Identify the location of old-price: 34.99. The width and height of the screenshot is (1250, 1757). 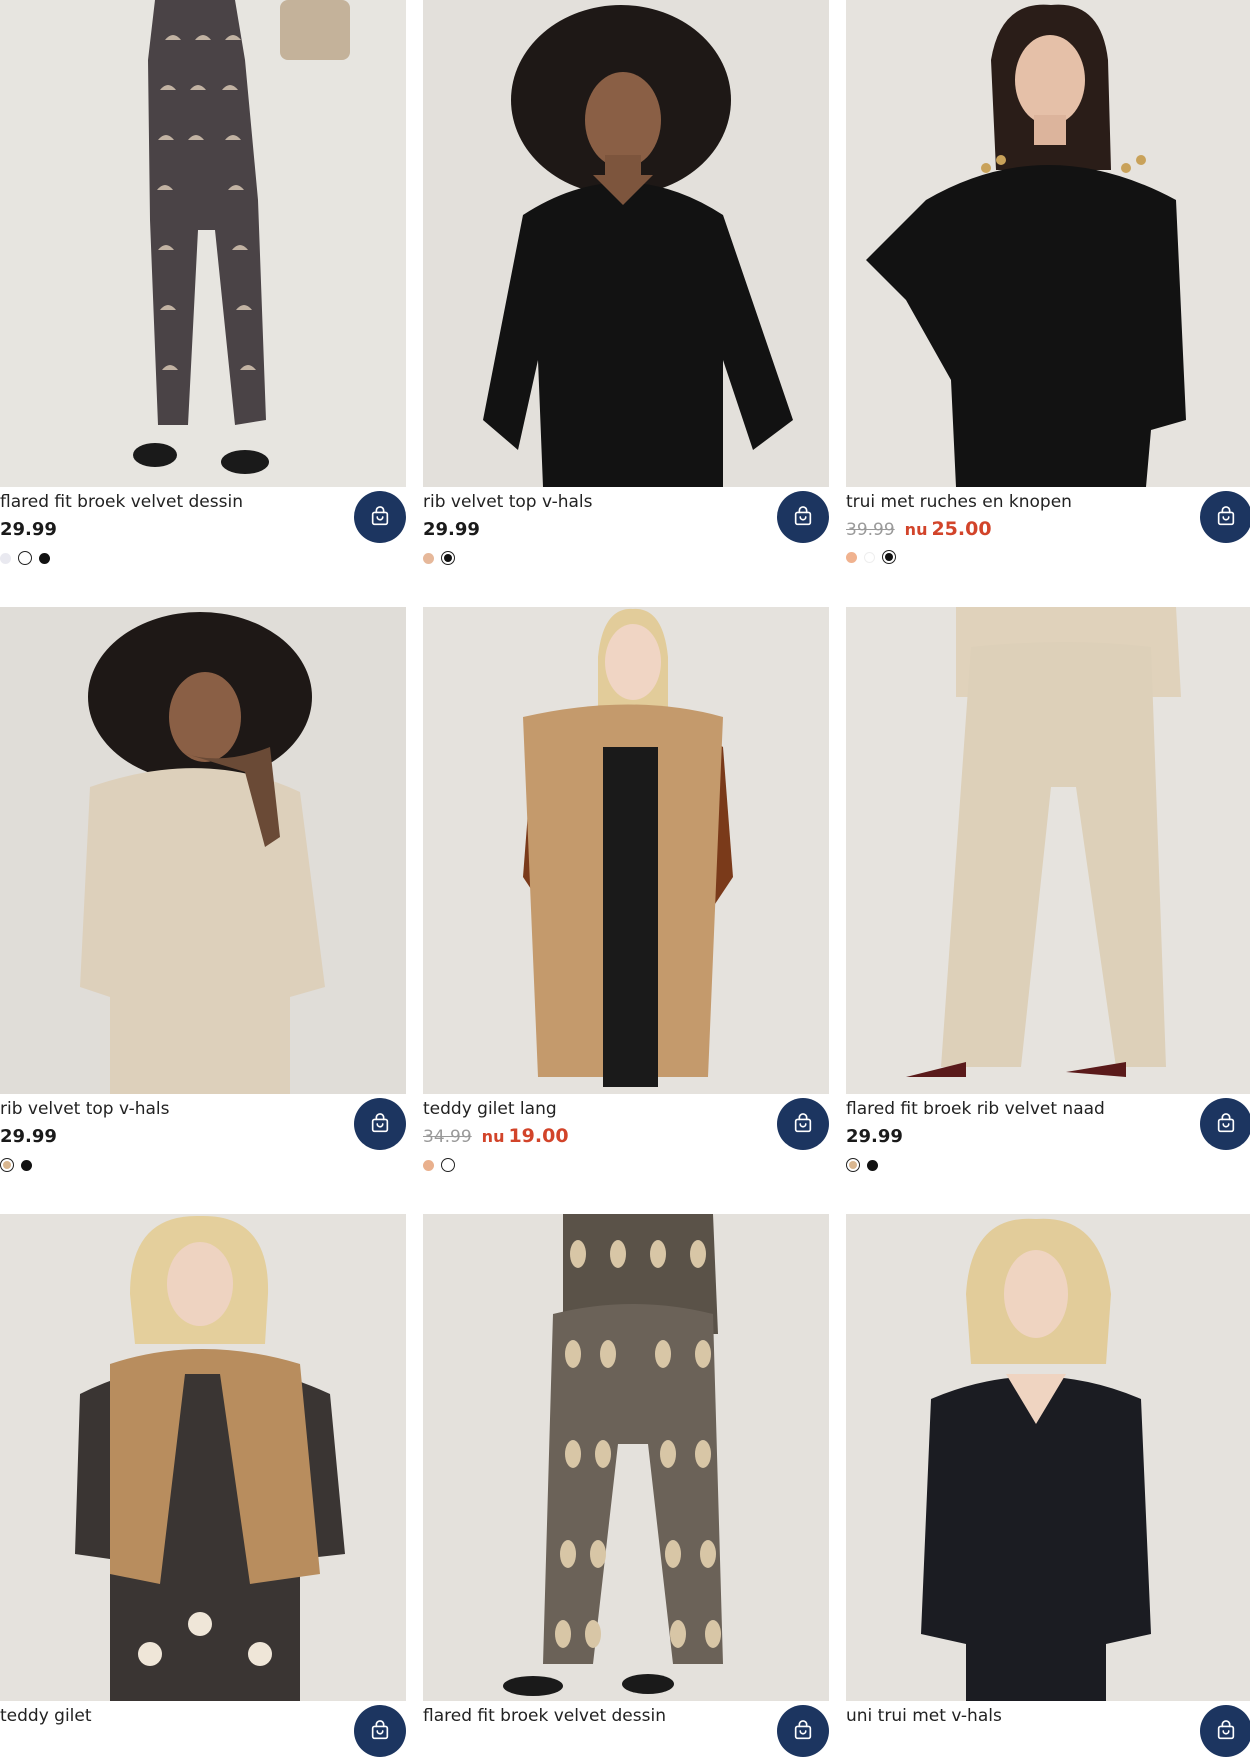
(447, 1137).